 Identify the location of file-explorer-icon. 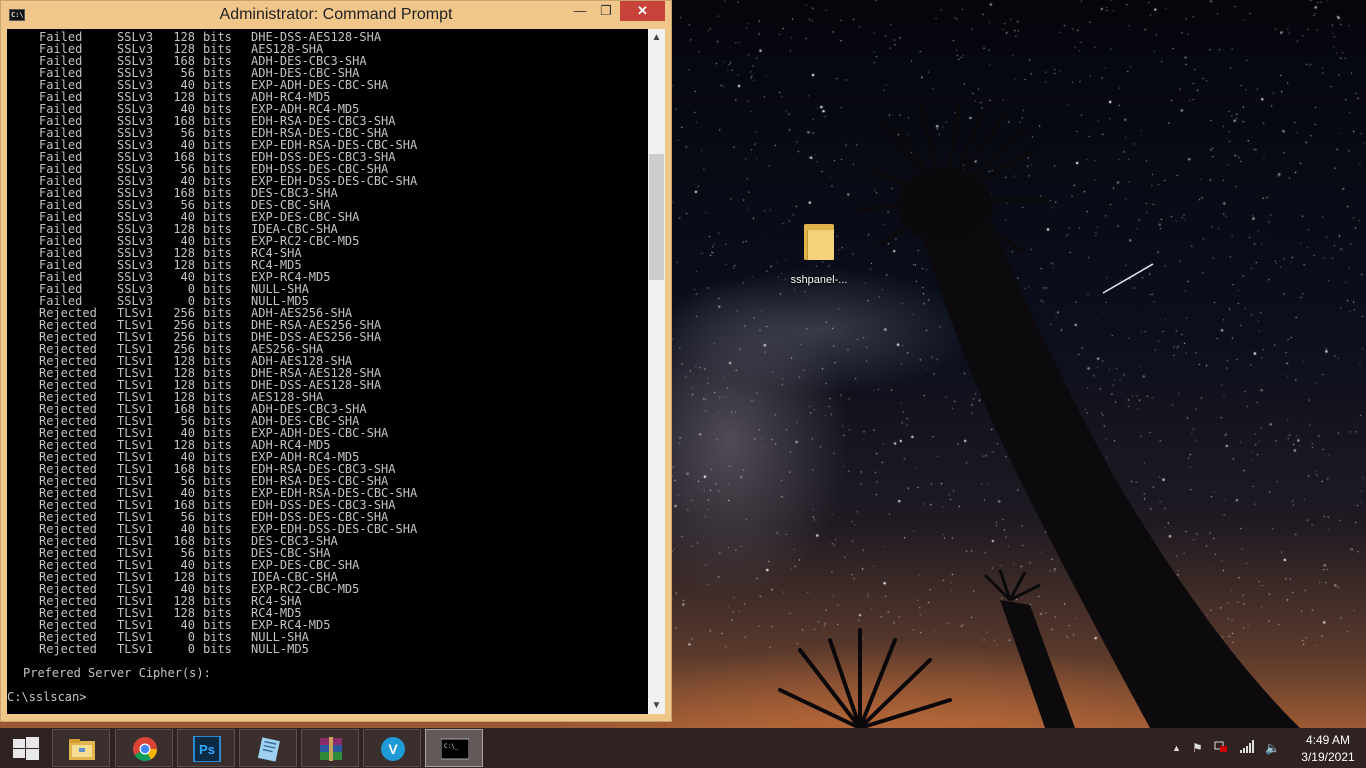
(82, 749).